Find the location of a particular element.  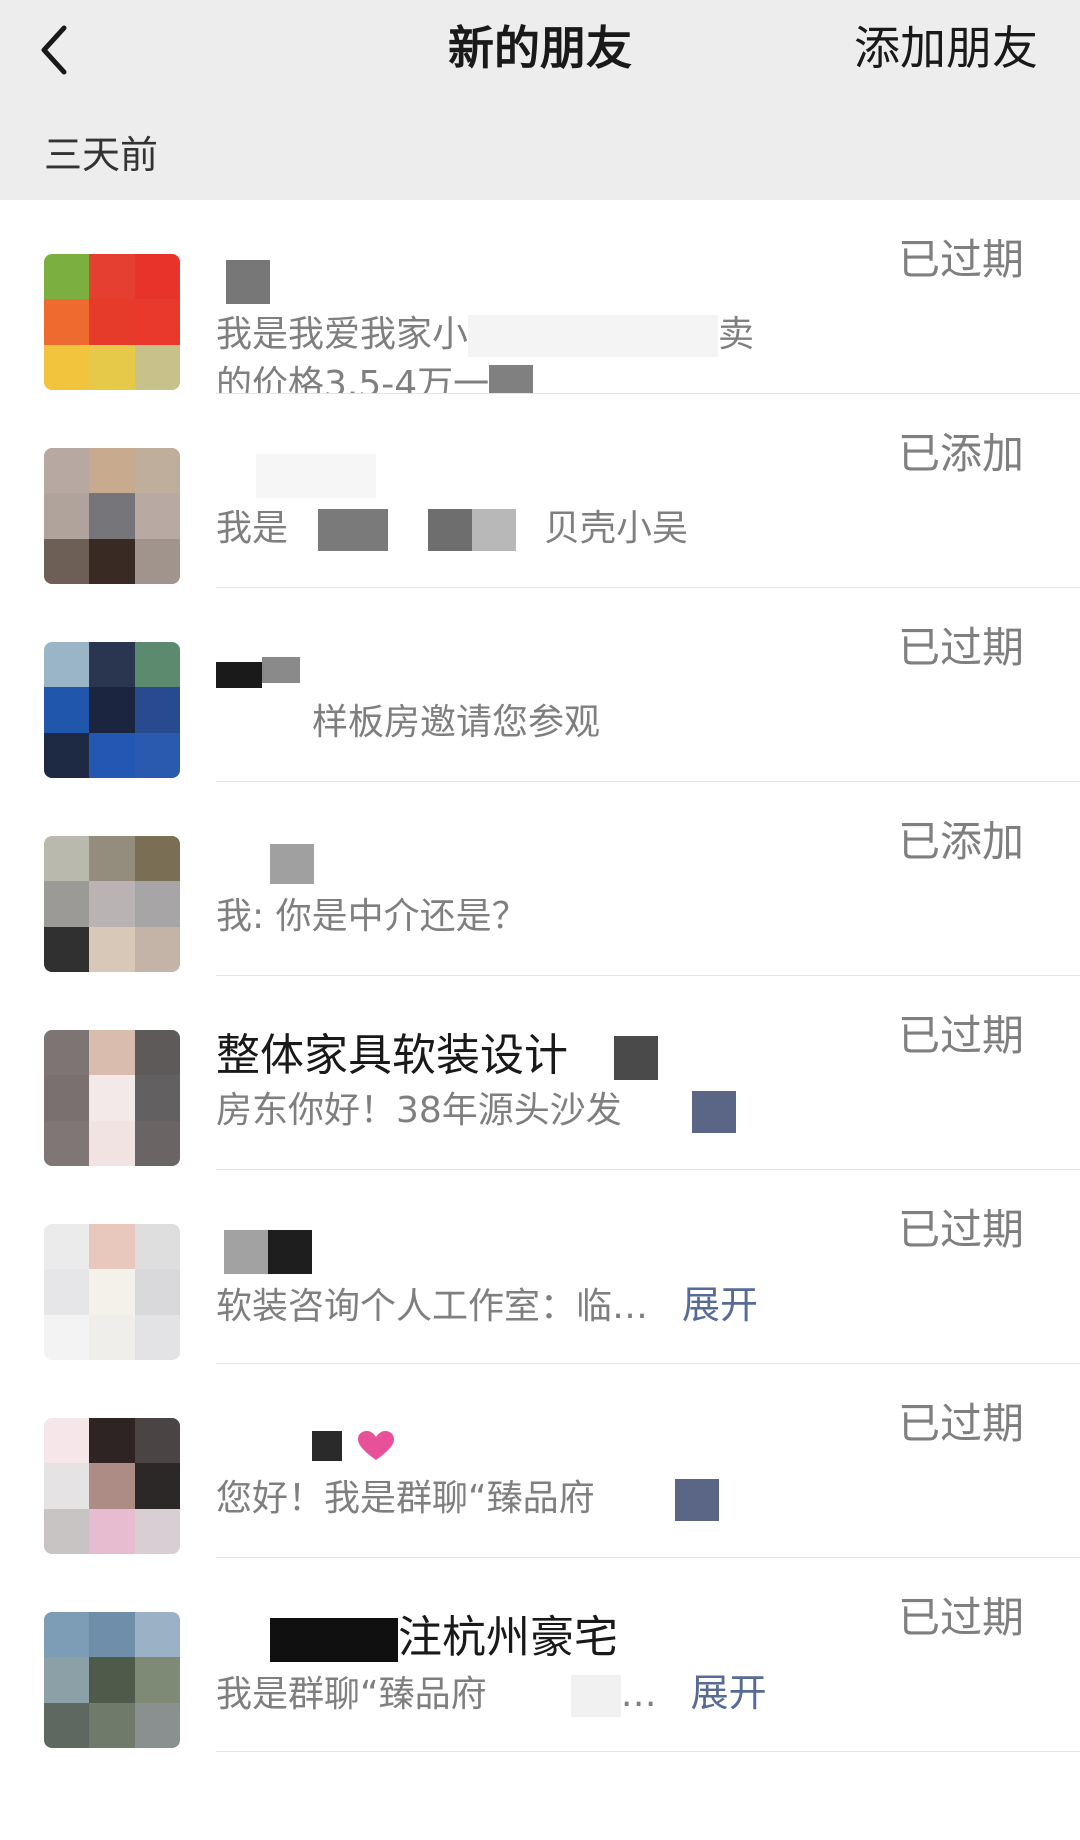

section-header: 三天前 is located at coordinates (540, 150).